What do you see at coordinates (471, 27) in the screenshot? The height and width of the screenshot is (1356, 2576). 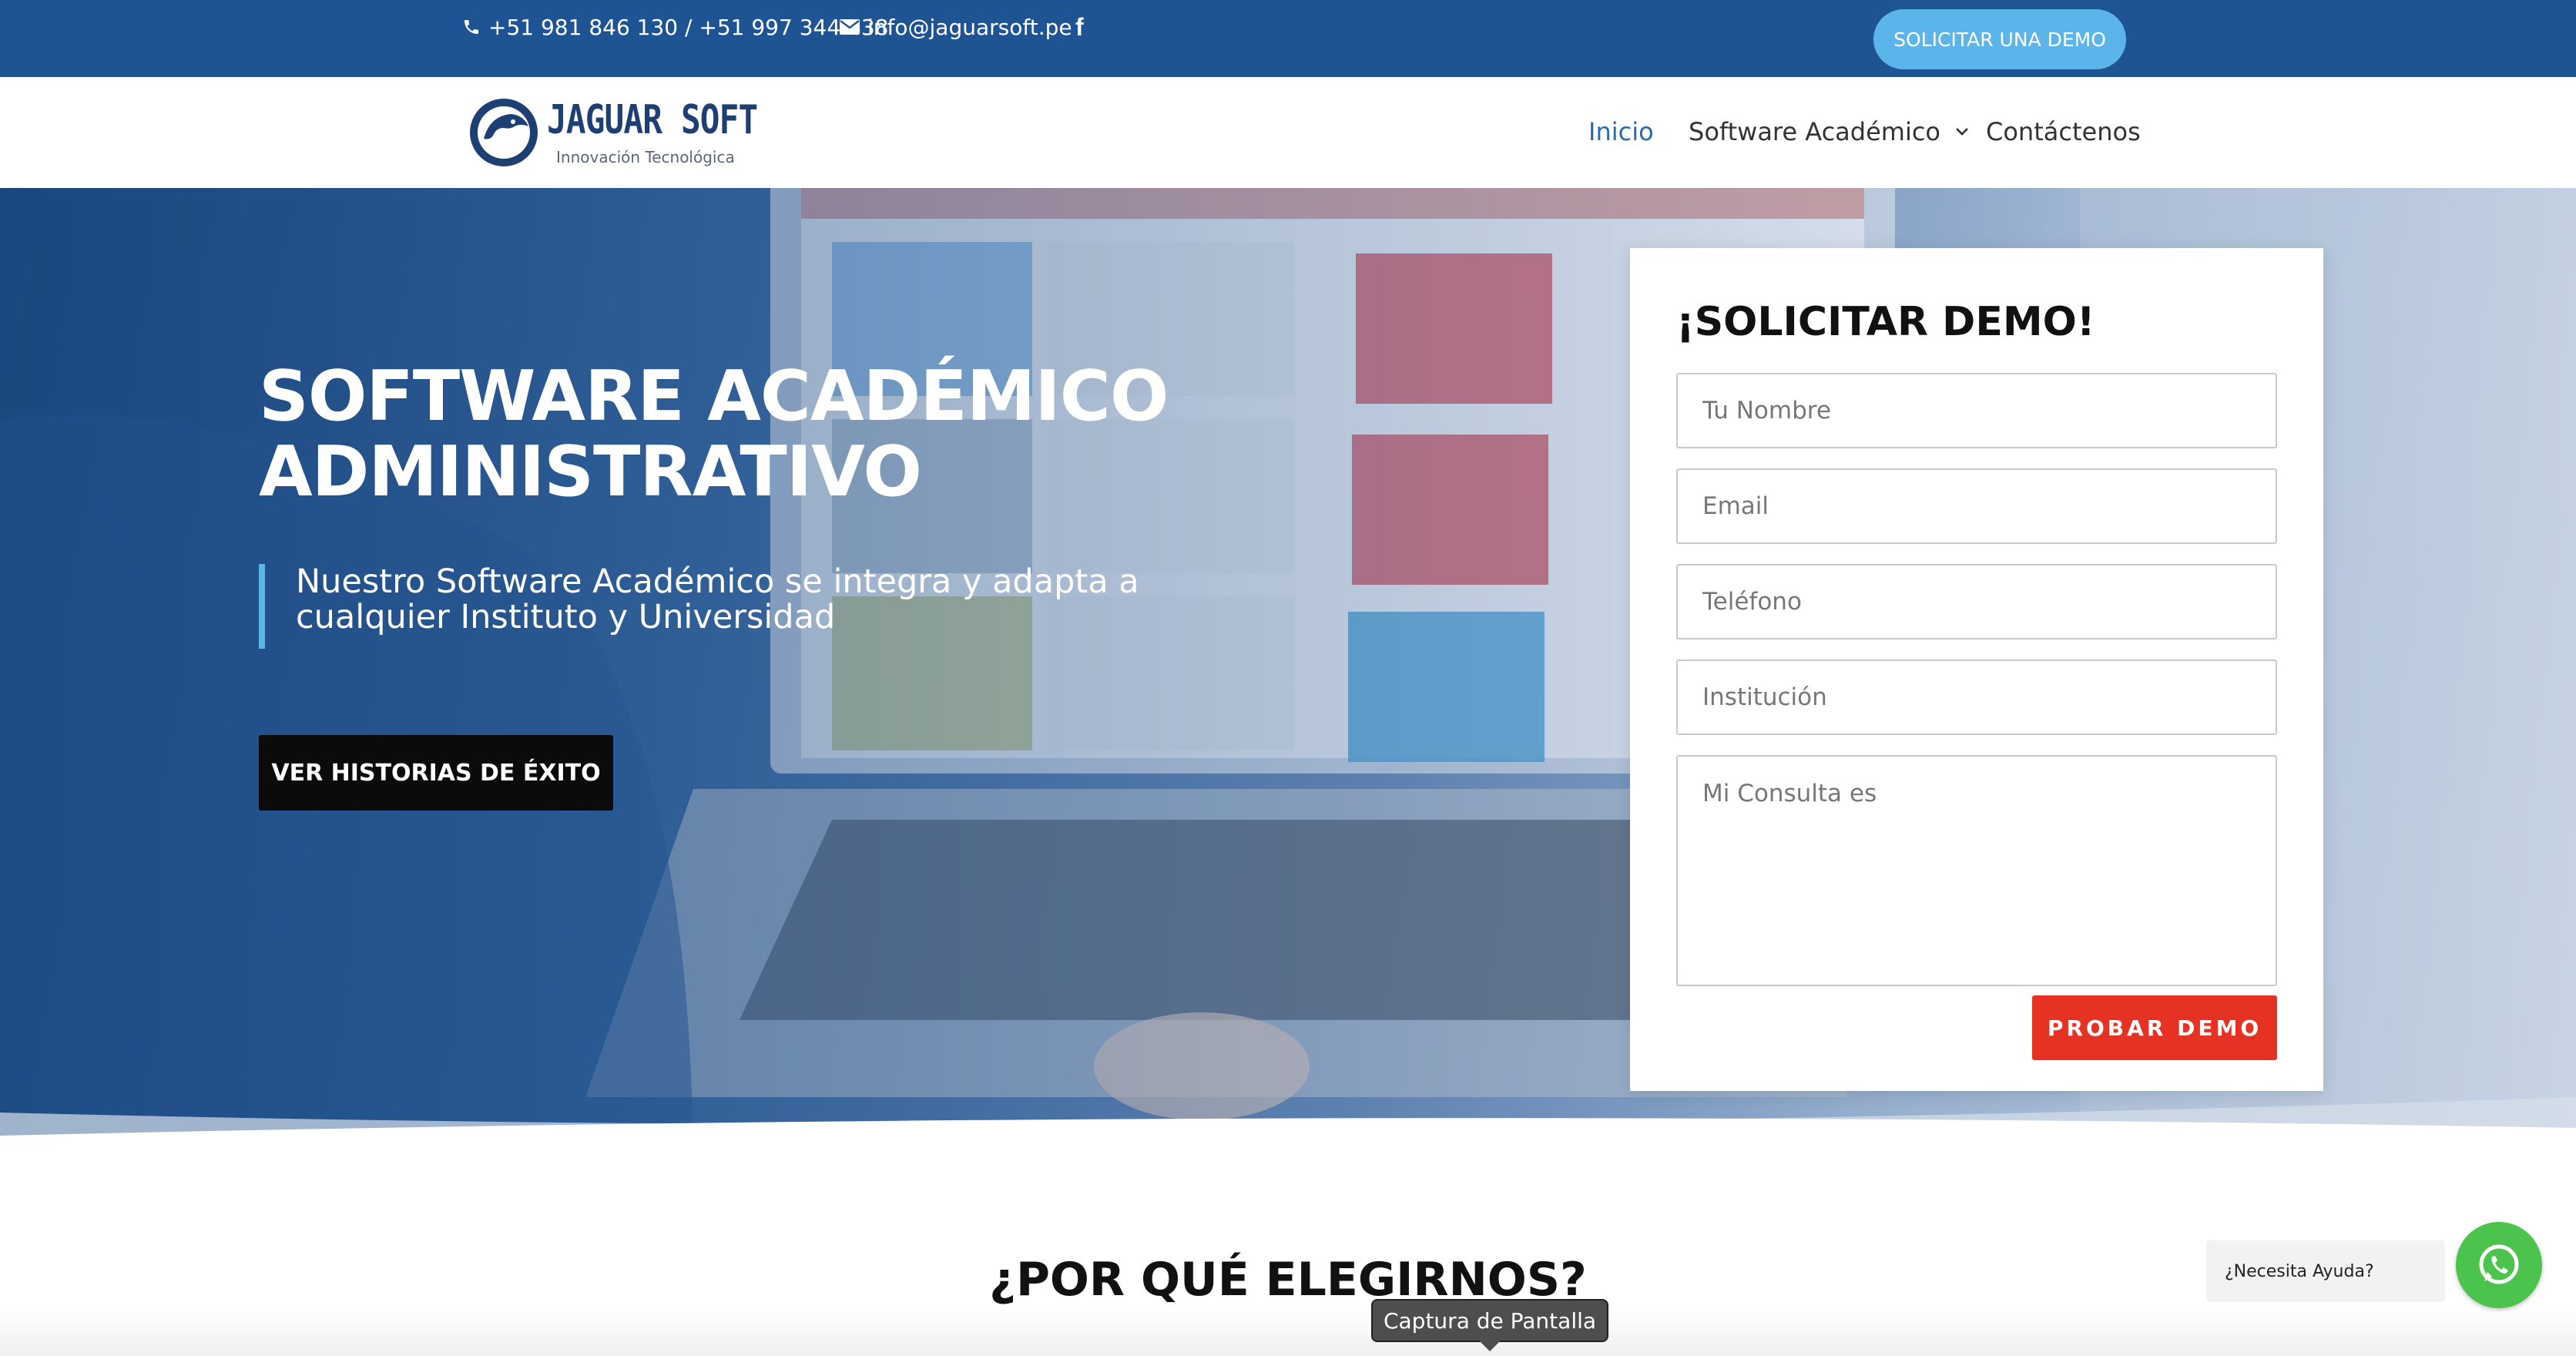 I see `phone-icon` at bounding box center [471, 27].